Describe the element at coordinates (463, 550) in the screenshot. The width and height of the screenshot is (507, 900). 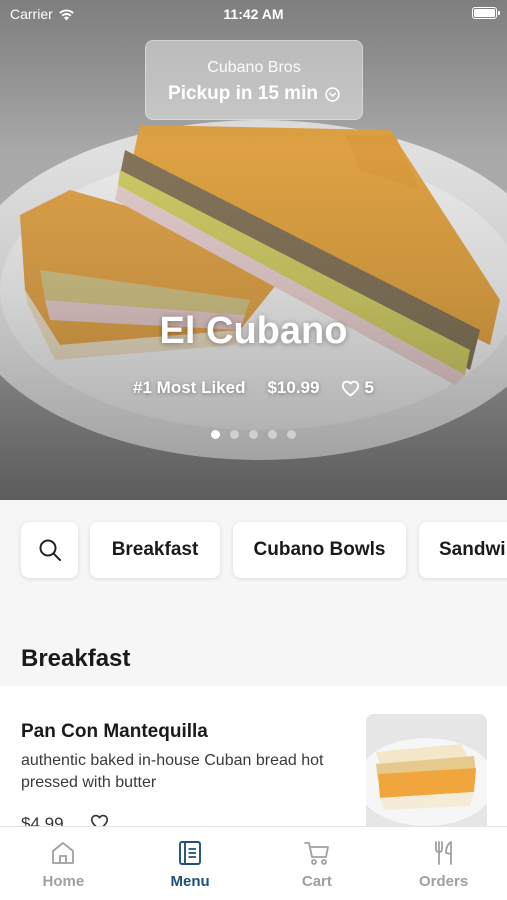
I see `category-chip-sandwiches: Sandwi` at that location.